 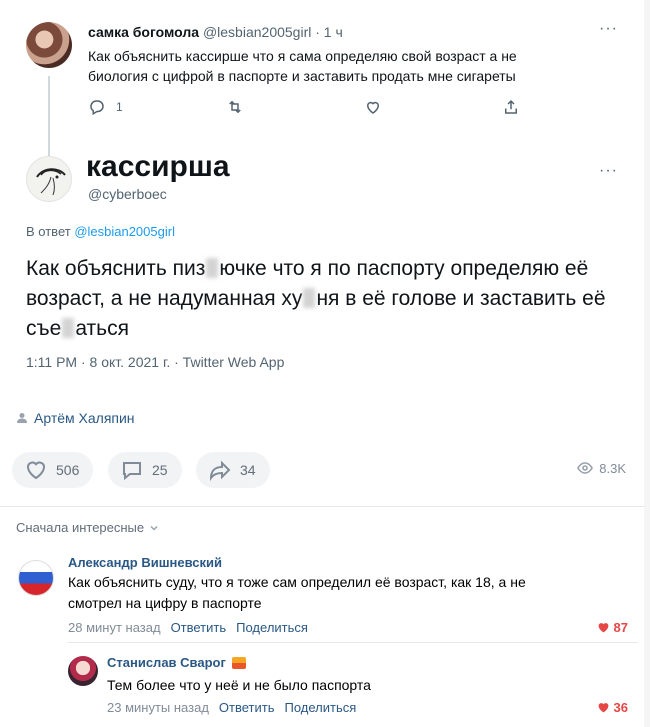 I want to click on comment-like-count: 36, so click(x=620, y=707).